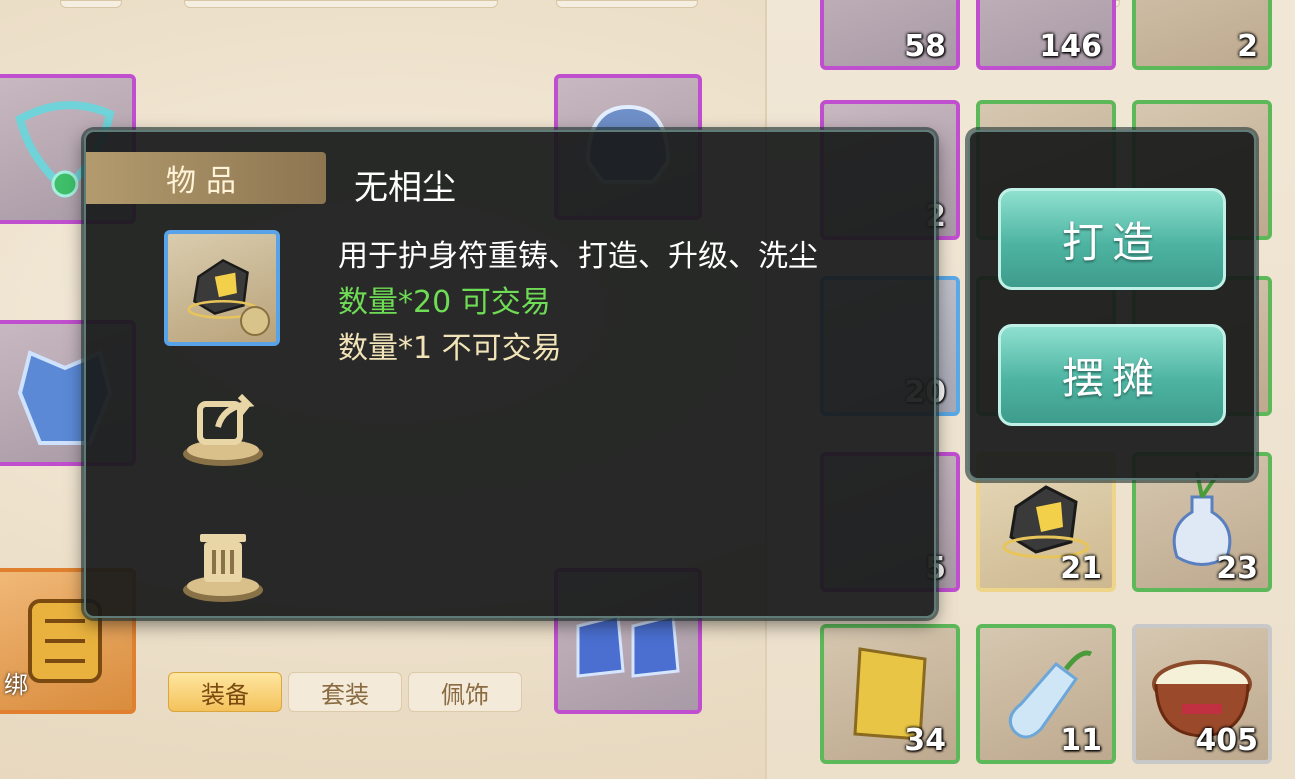 The image size is (1295, 779). What do you see at coordinates (444, 302) in the screenshot?
I see `quantity-tradable: 数量*20 可交易` at bounding box center [444, 302].